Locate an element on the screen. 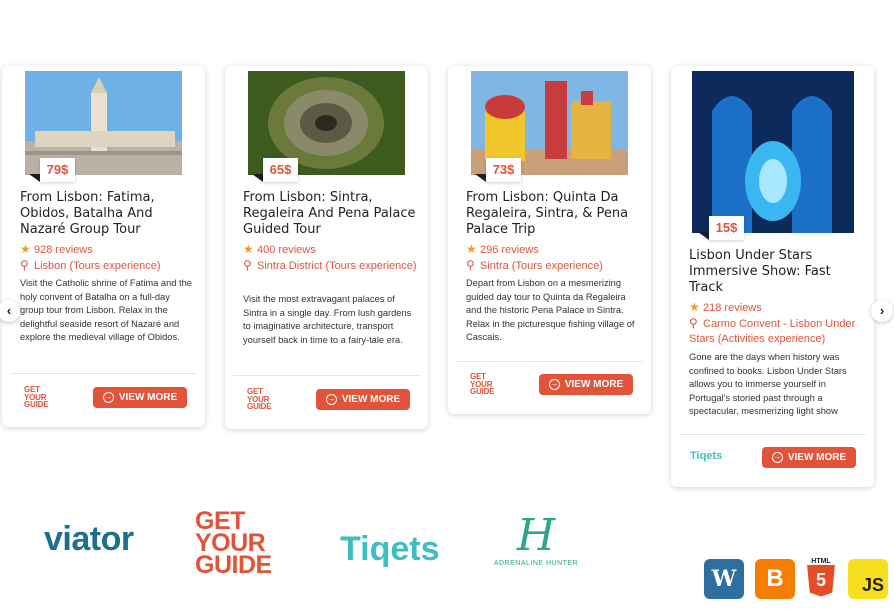  html5-shield: 5 is located at coordinates (821, 580).